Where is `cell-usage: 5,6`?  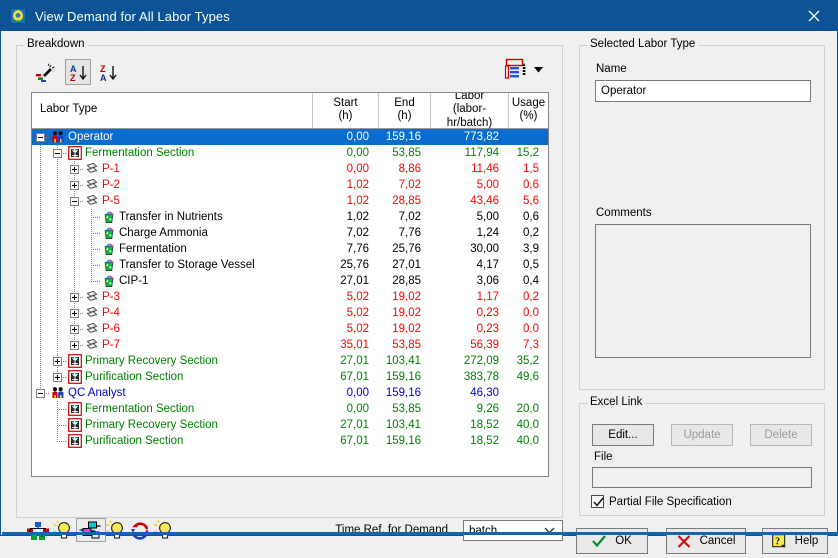 cell-usage: 5,6 is located at coordinates (531, 201).